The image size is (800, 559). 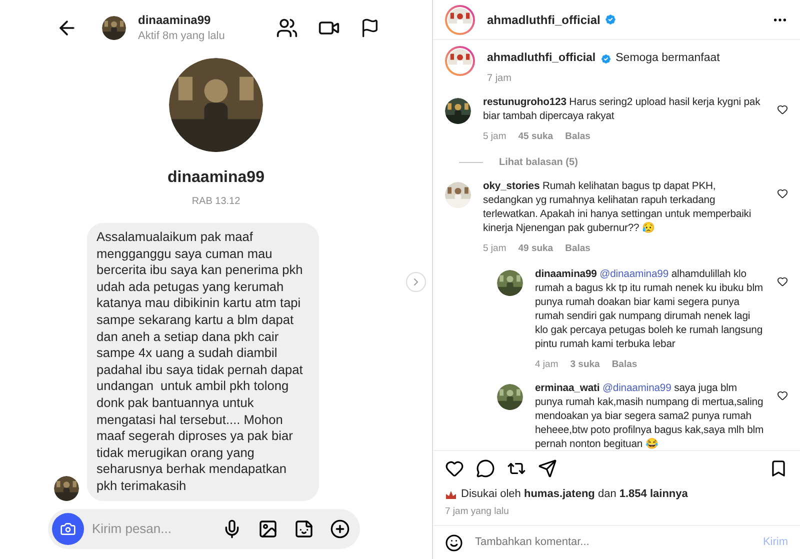 What do you see at coordinates (536, 137) in the screenshot?
I see `like-count: 45 suka` at bounding box center [536, 137].